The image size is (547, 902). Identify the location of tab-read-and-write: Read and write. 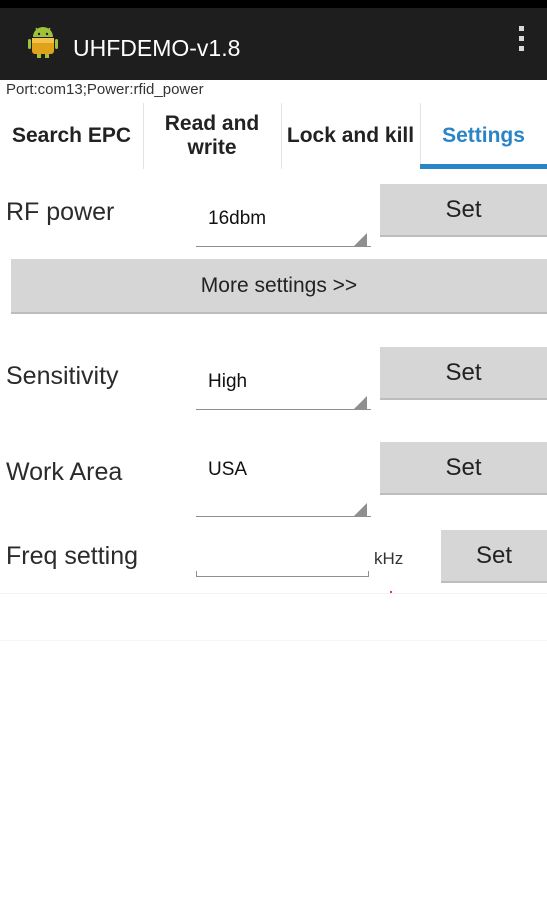
(212, 136).